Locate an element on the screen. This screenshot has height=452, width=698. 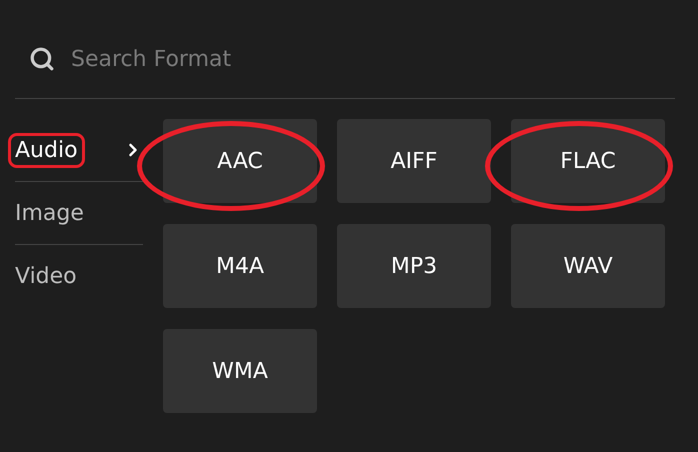
format-button: WMA is located at coordinates (240, 371).